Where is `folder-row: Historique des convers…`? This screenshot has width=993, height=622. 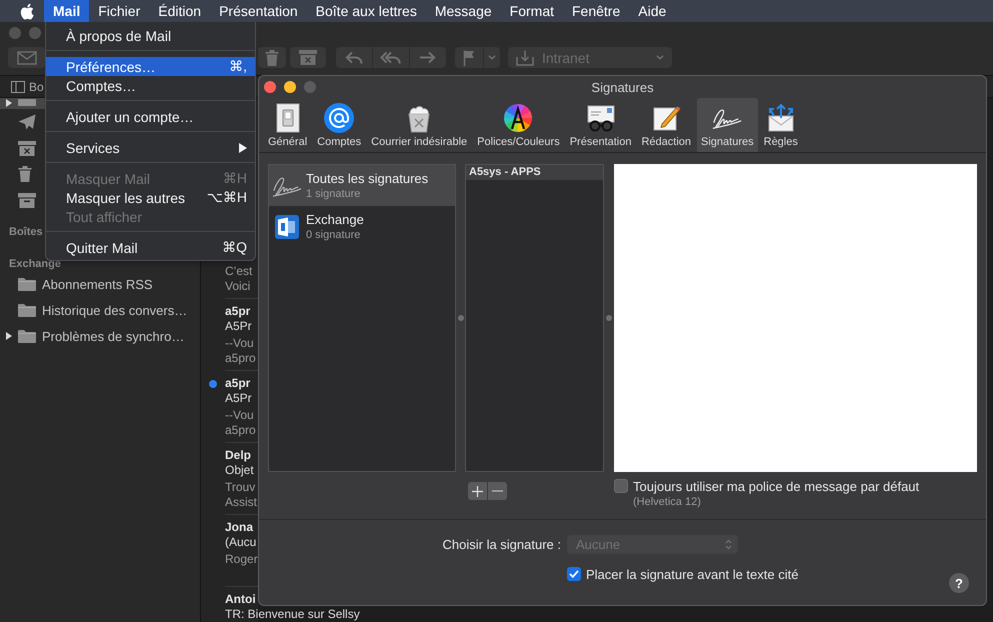 folder-row: Historique des convers… is located at coordinates (100, 310).